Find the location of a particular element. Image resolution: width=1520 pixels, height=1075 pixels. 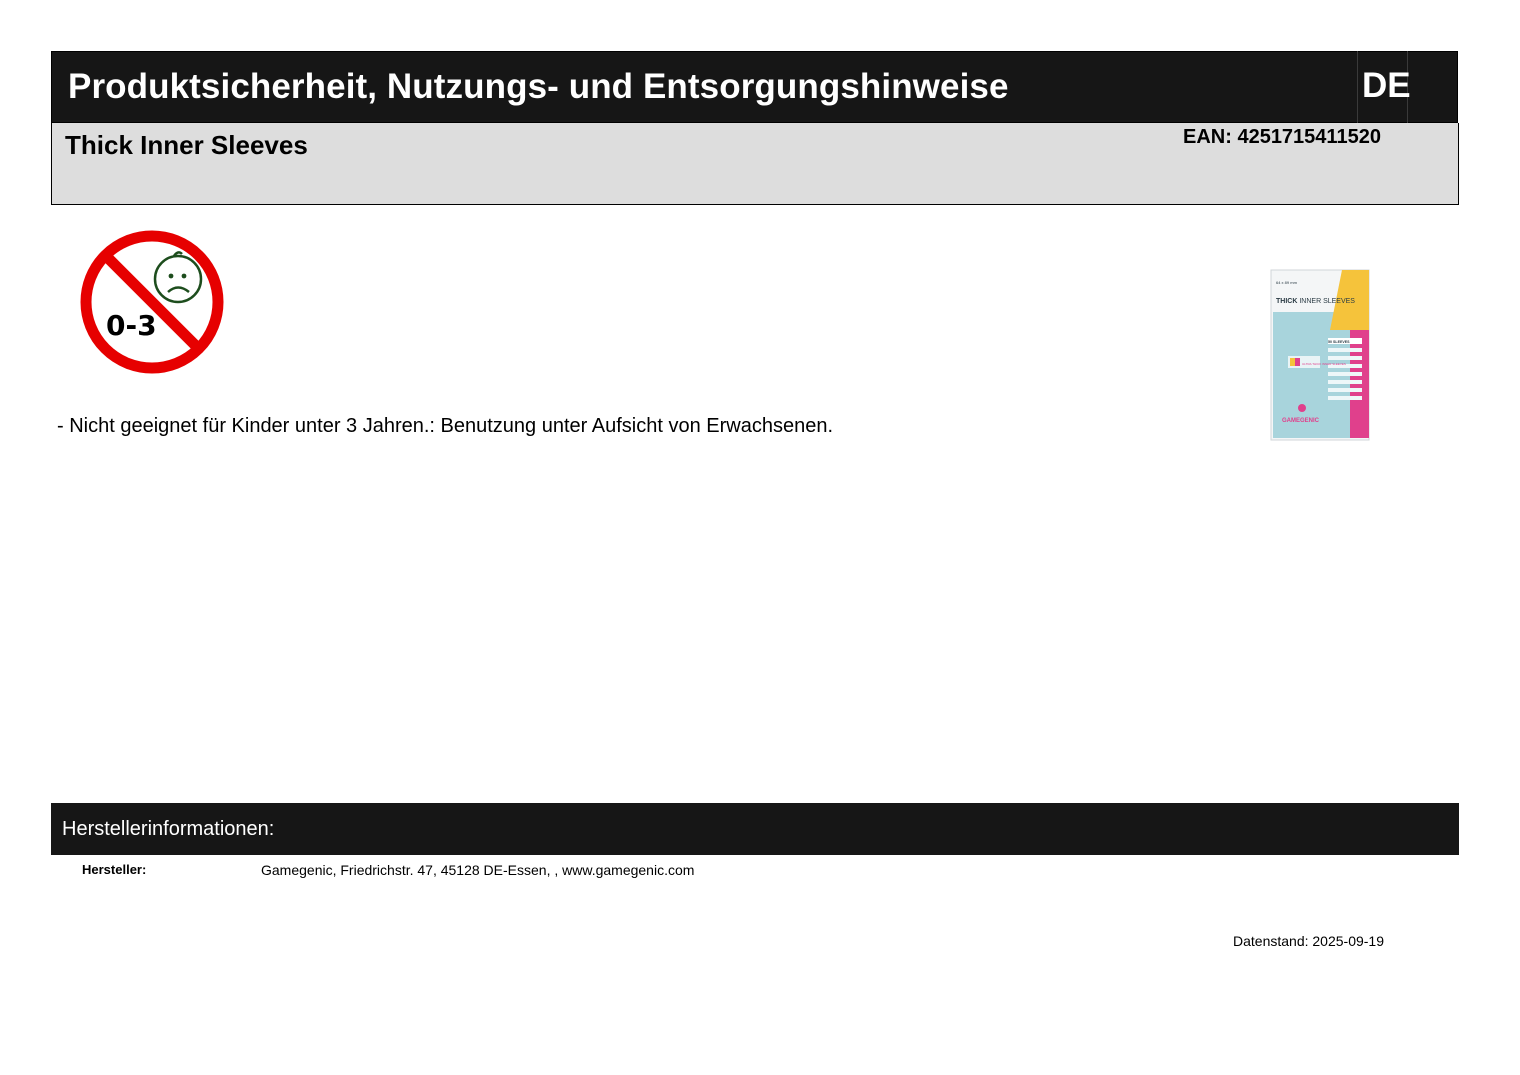

package-count: 50 SLEEVES is located at coordinates (1339, 342).